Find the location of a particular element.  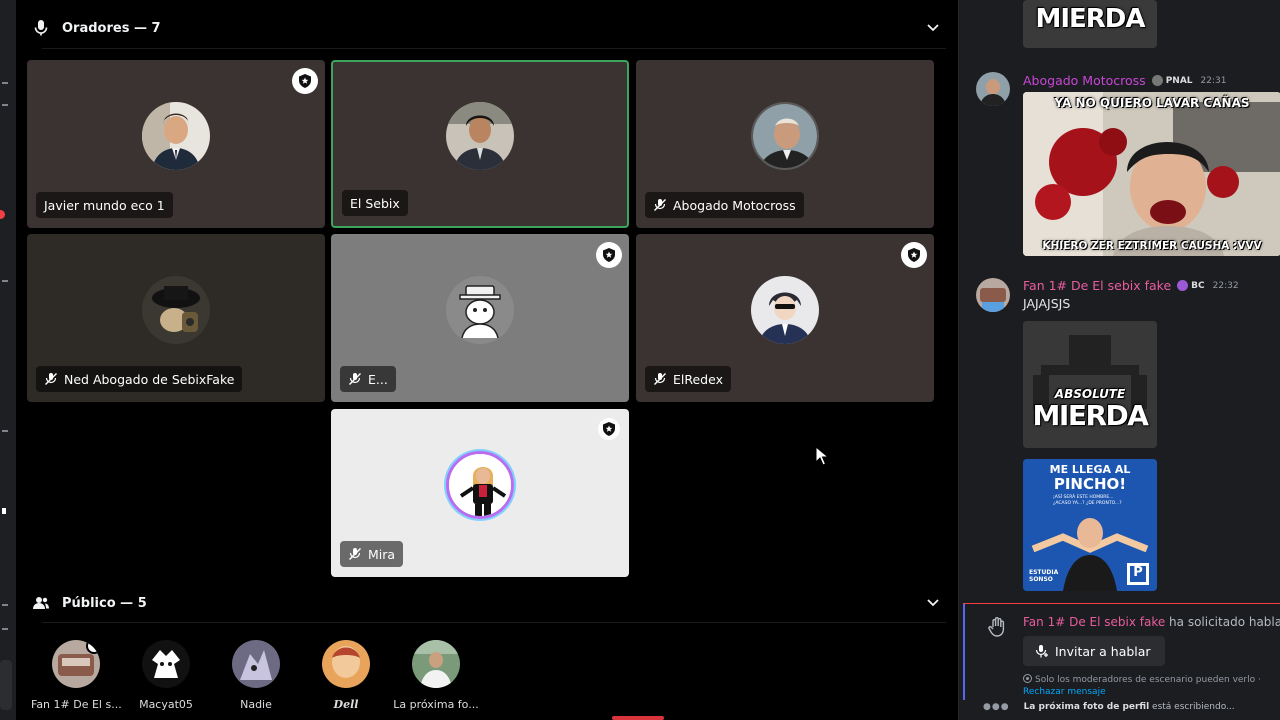

speakers-header-label: Oradores — 7 is located at coordinates (111, 28).